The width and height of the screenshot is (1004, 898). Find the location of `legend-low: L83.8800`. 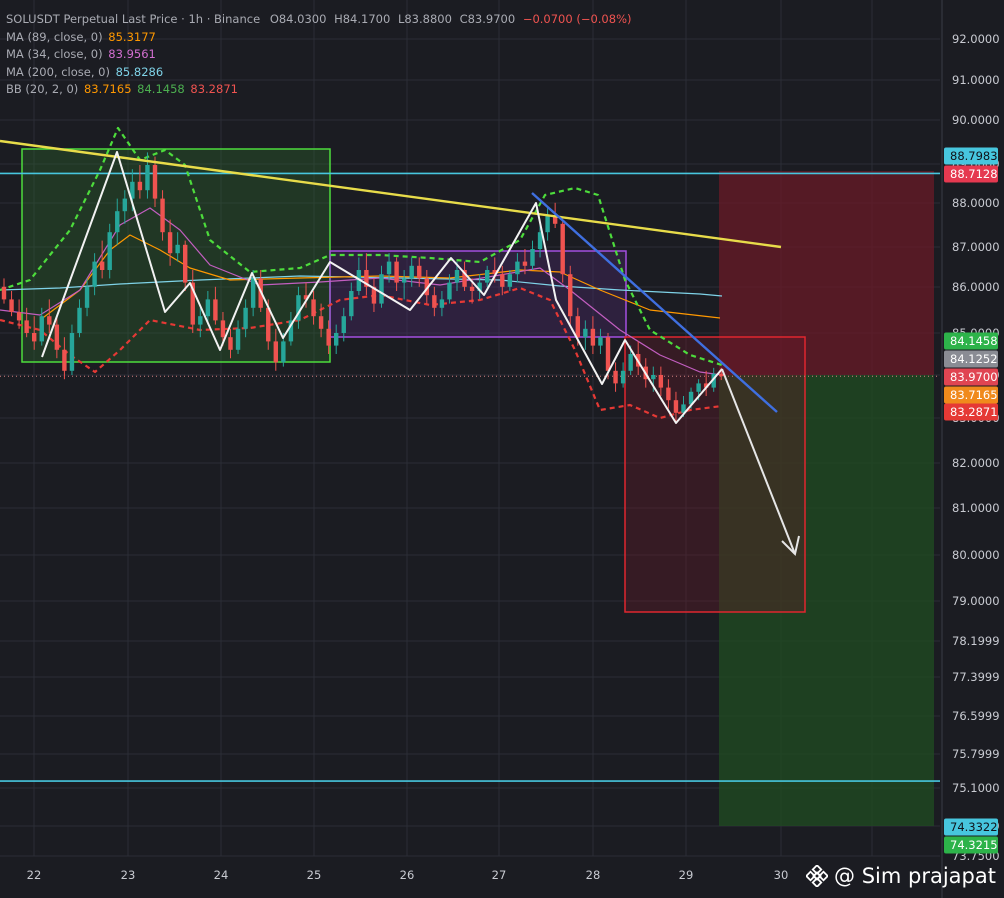

legend-low: L83.8800 is located at coordinates (424, 19).